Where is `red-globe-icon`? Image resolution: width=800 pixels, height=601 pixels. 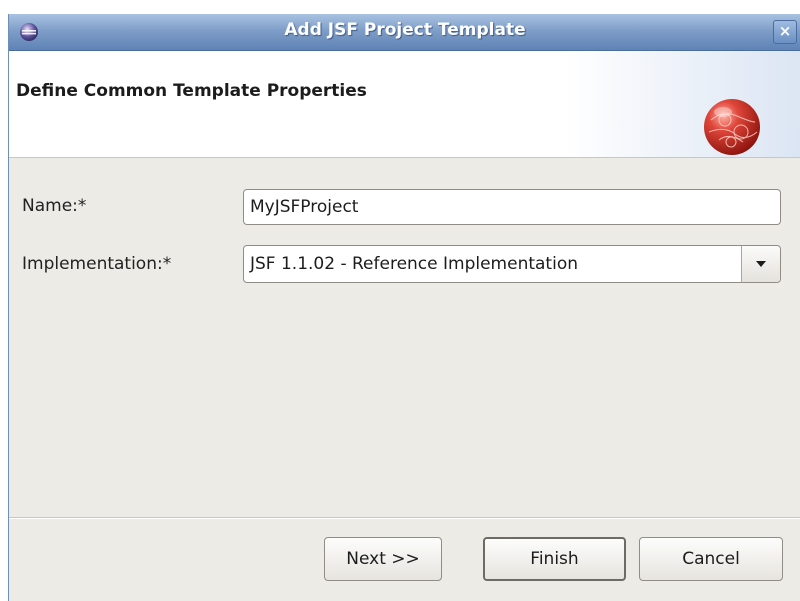
red-globe-icon is located at coordinates (732, 127).